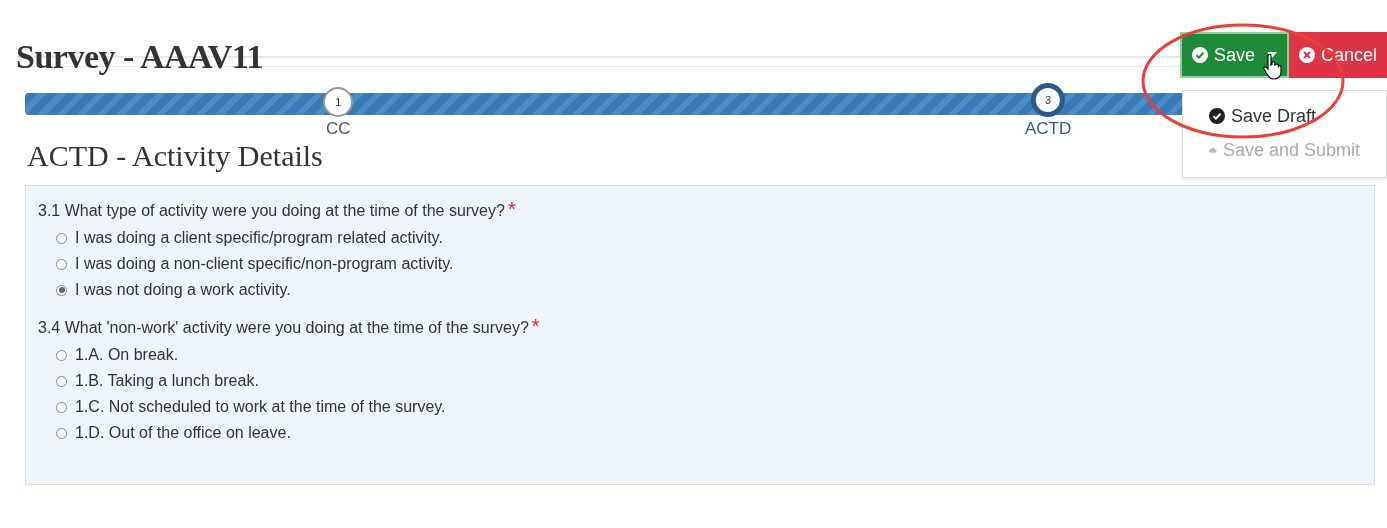  I want to click on section-title: ACTD - Activity Details, so click(175, 156).